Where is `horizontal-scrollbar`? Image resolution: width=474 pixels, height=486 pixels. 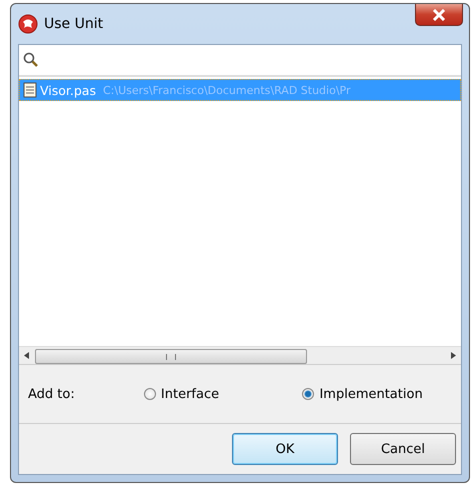
horizontal-scrollbar is located at coordinates (240, 355).